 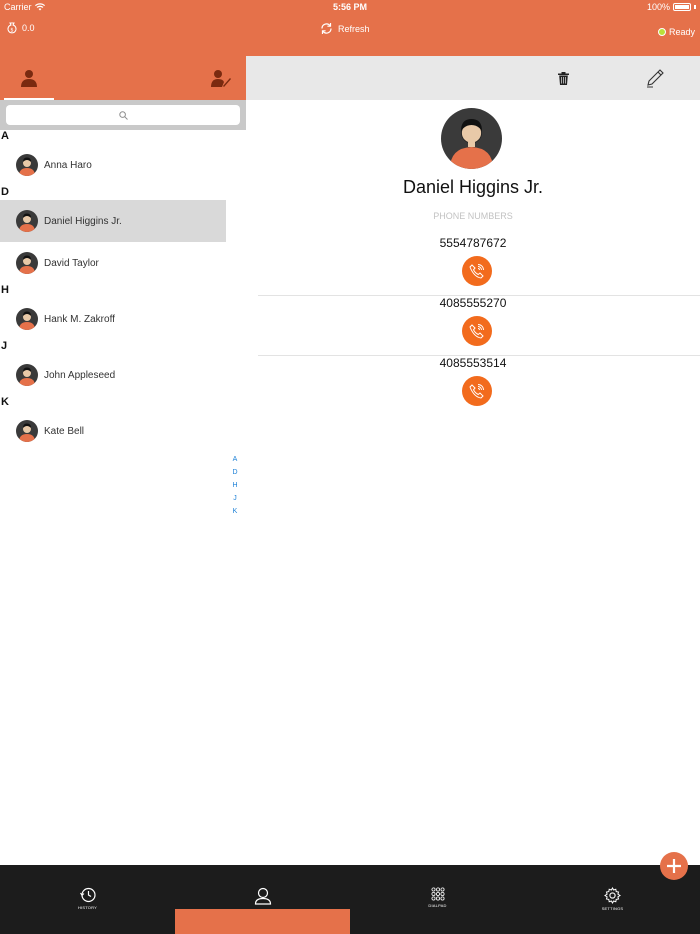 What do you see at coordinates (473, 363) in the screenshot?
I see `phone-number: 4085553514` at bounding box center [473, 363].